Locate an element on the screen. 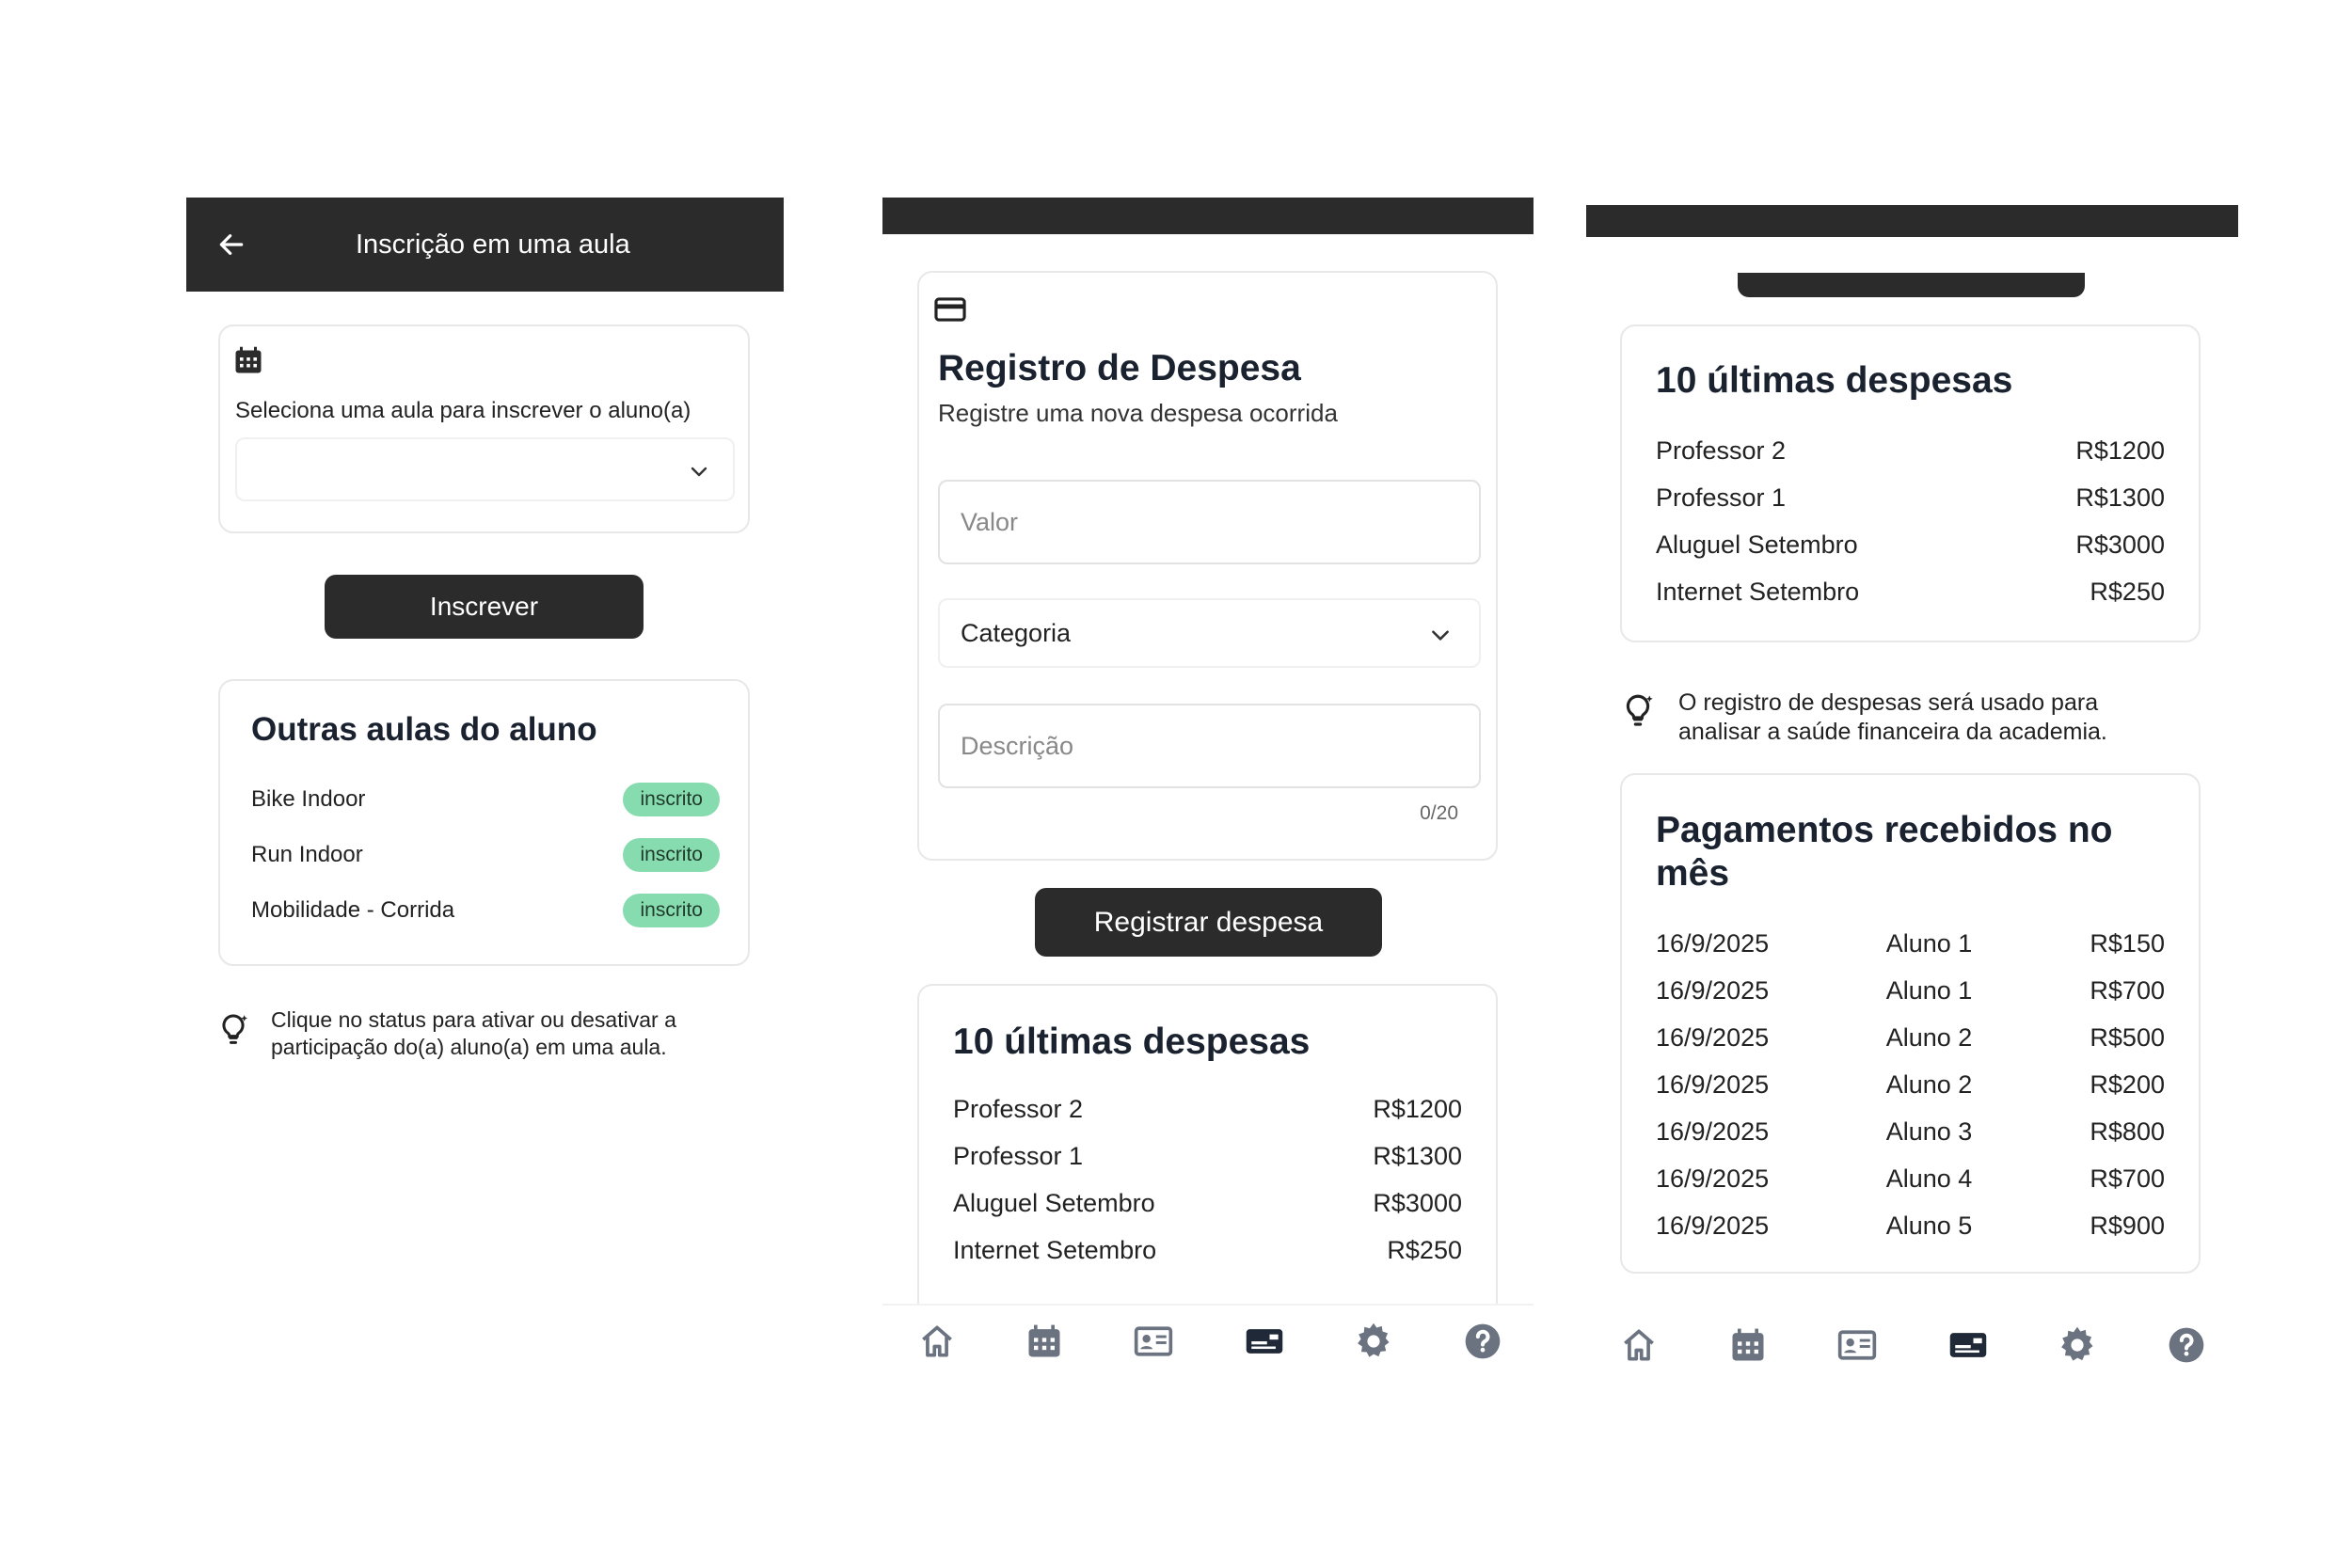 This screenshot has height=1568, width=2352. payment-amount: R$150 is located at coordinates (2127, 943).